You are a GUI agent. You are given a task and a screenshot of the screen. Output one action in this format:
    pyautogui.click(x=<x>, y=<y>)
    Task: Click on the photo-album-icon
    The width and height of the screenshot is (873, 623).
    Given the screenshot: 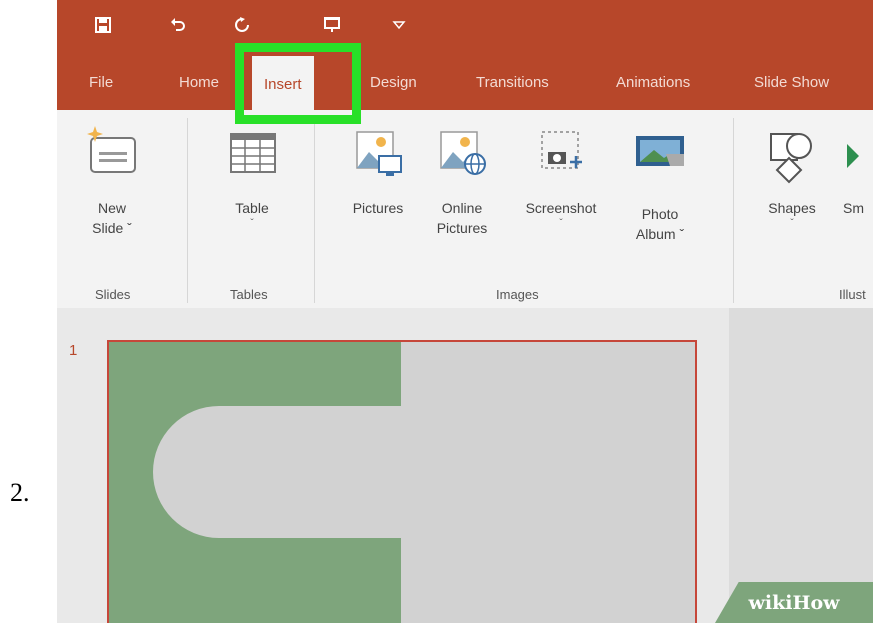 What is the action you would take?
    pyautogui.click(x=660, y=151)
    